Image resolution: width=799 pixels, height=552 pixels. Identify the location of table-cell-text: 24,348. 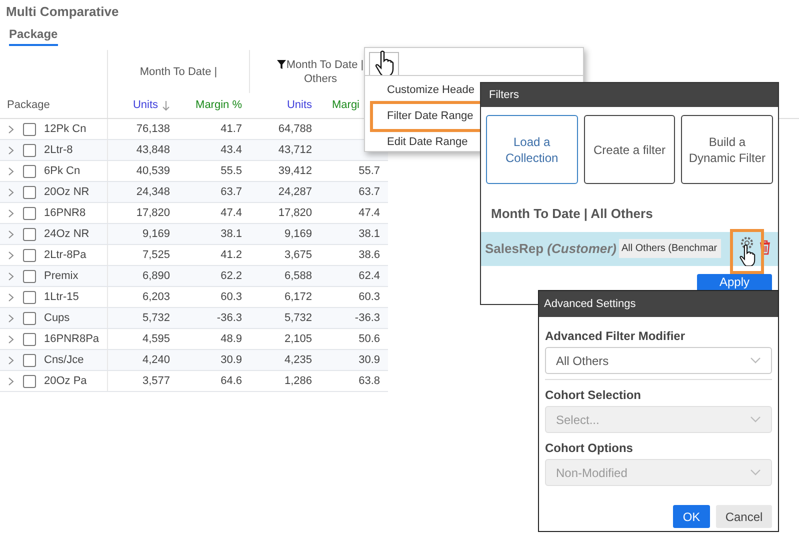
(153, 192).